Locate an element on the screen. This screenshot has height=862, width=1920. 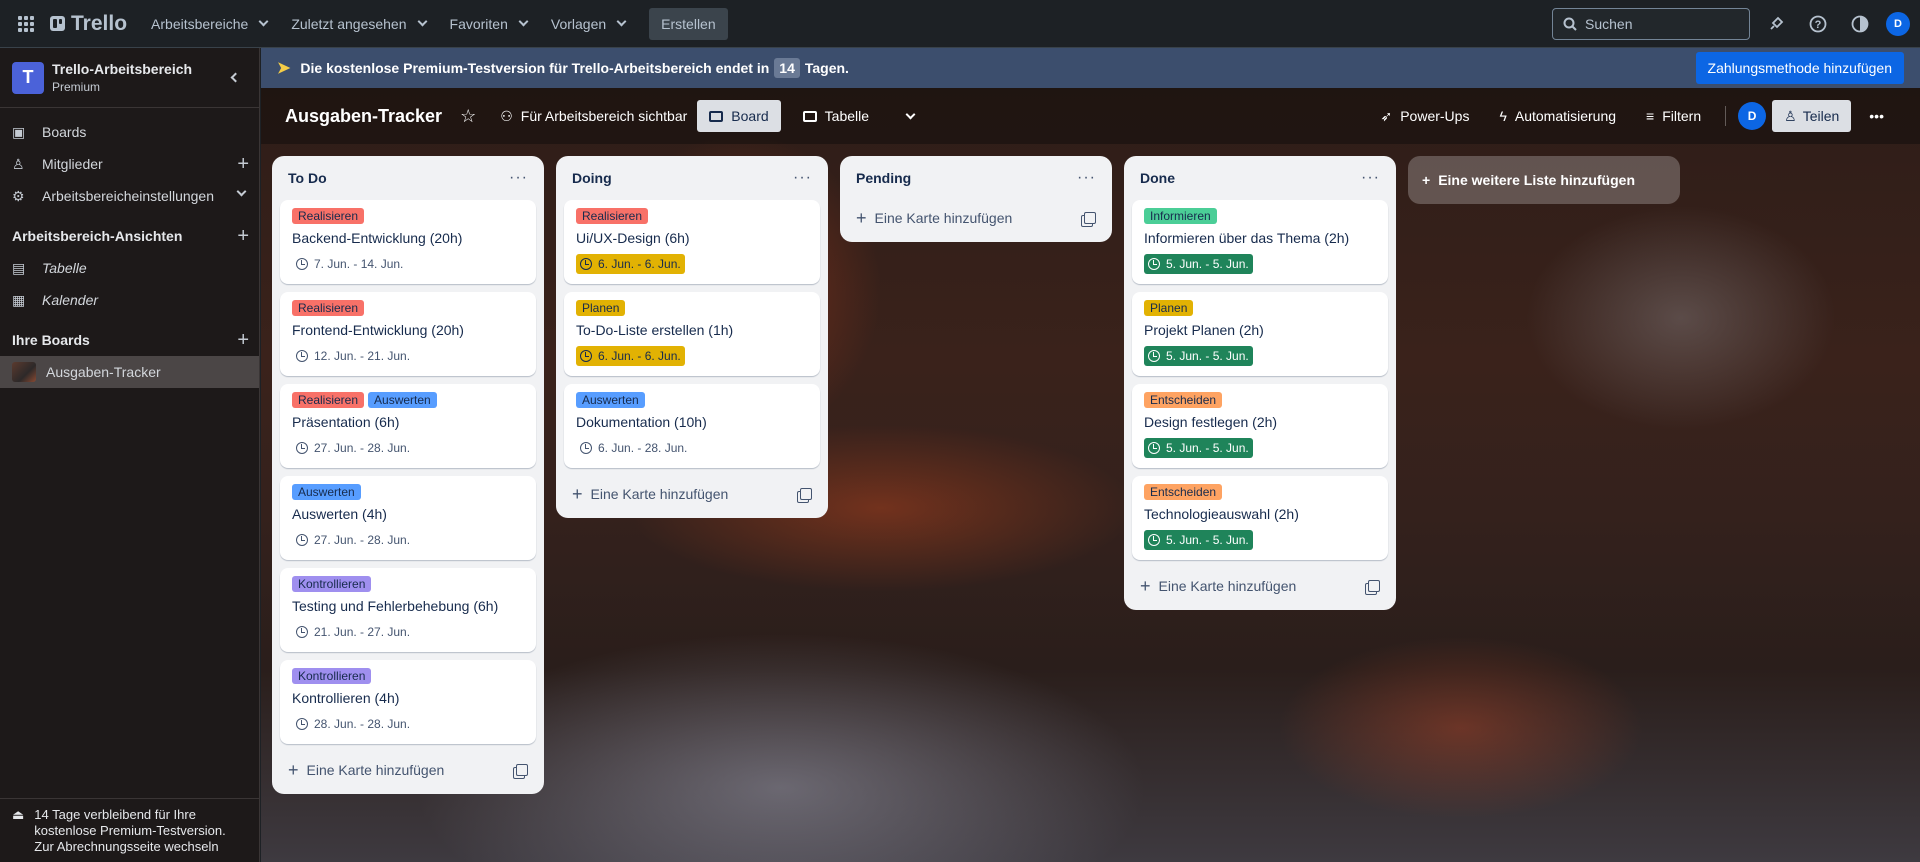
days-remaining-badge: 14 is located at coordinates (787, 68).